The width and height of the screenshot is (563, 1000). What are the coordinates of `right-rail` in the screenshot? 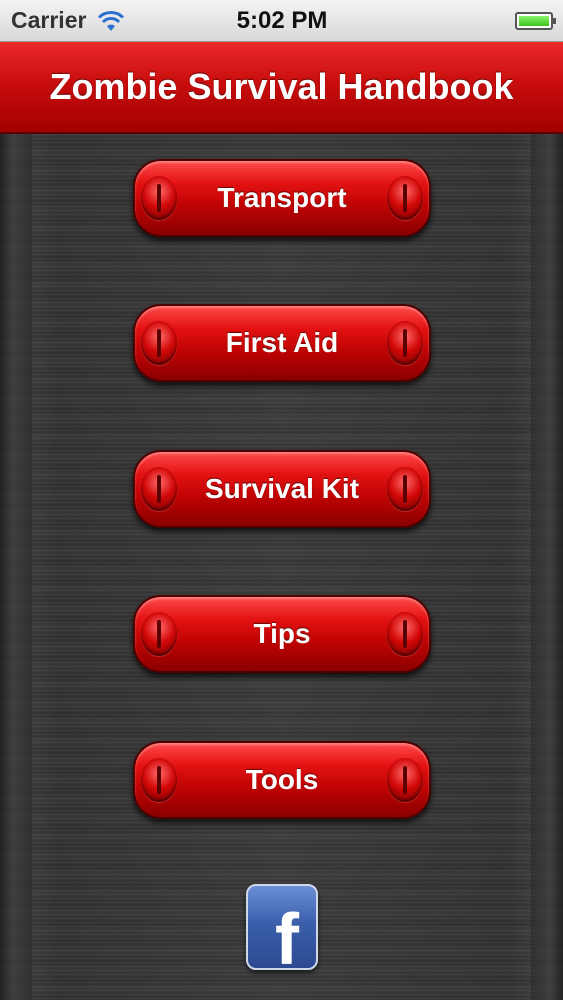 It's located at (547, 567).